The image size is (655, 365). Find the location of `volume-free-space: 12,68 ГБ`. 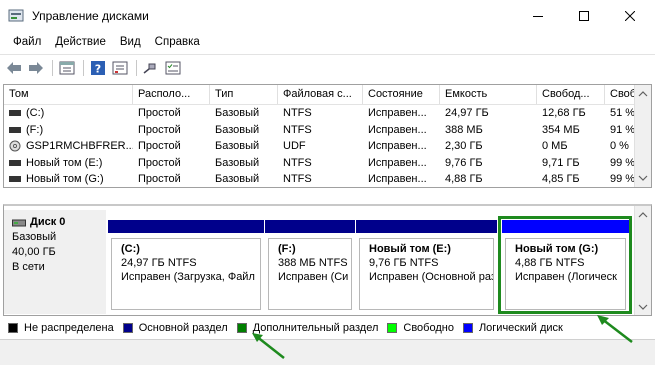

volume-free-space: 12,68 ГБ is located at coordinates (564, 113).